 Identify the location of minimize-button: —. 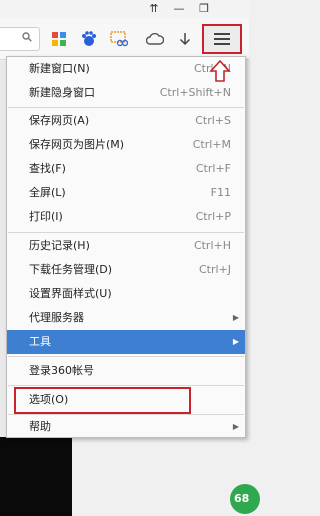
(179, 8).